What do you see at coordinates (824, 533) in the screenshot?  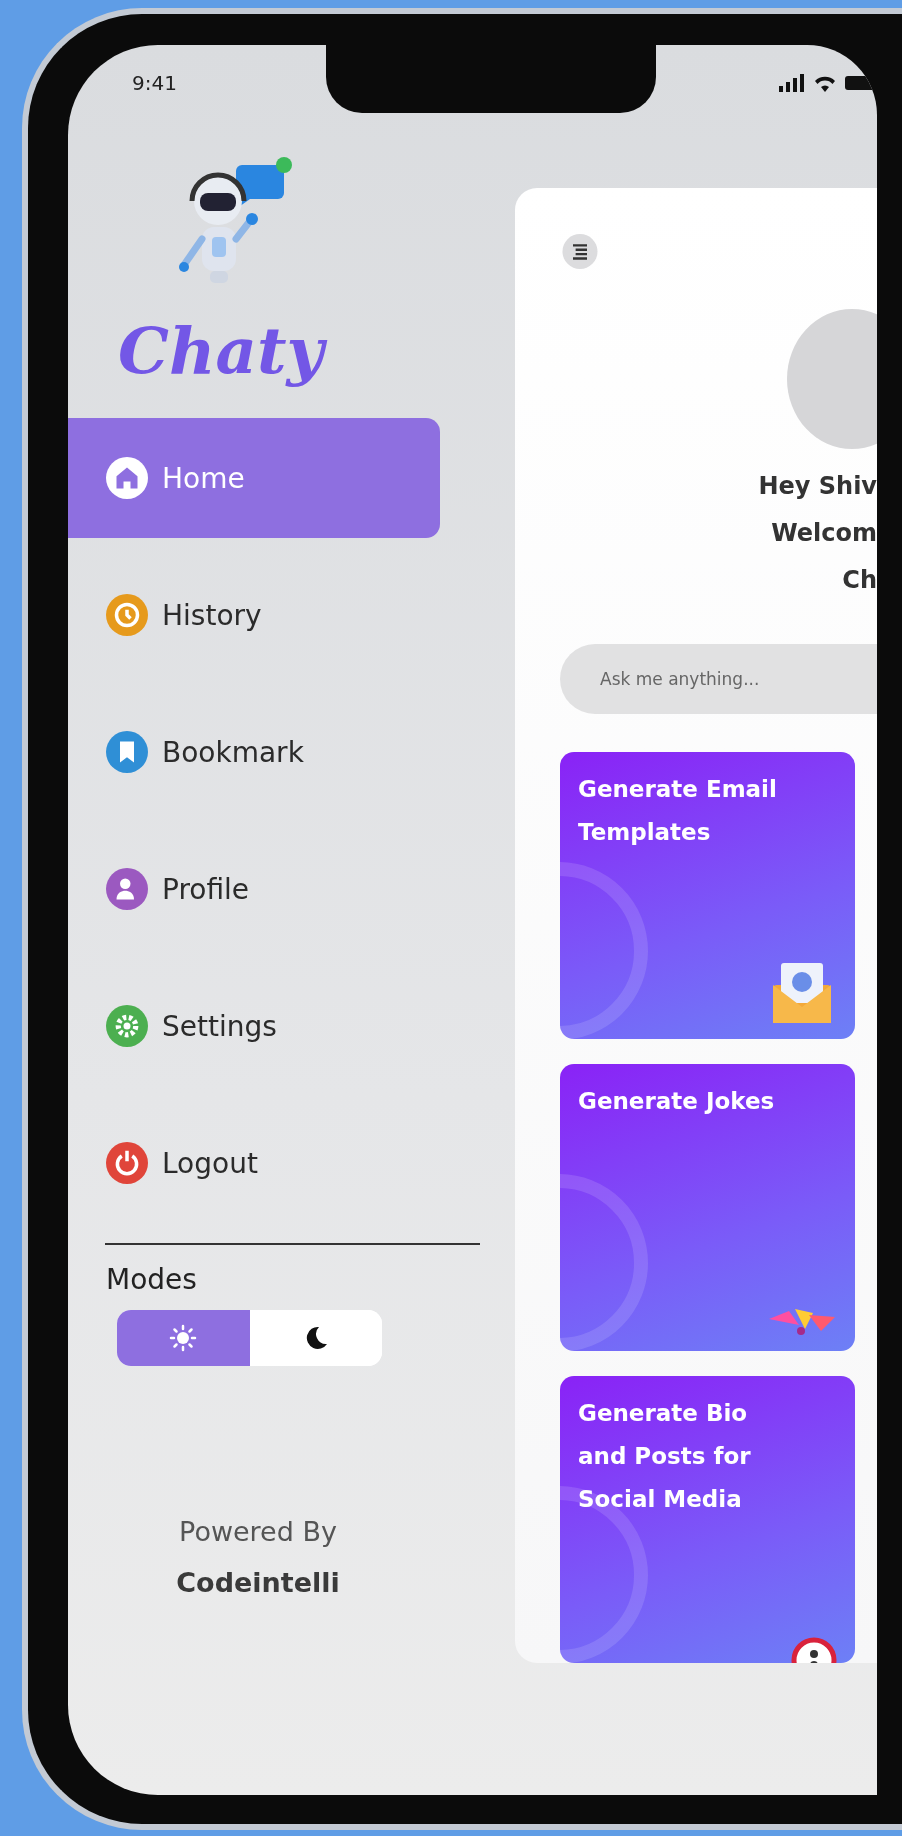 I see `greeting-text: Welcom` at bounding box center [824, 533].